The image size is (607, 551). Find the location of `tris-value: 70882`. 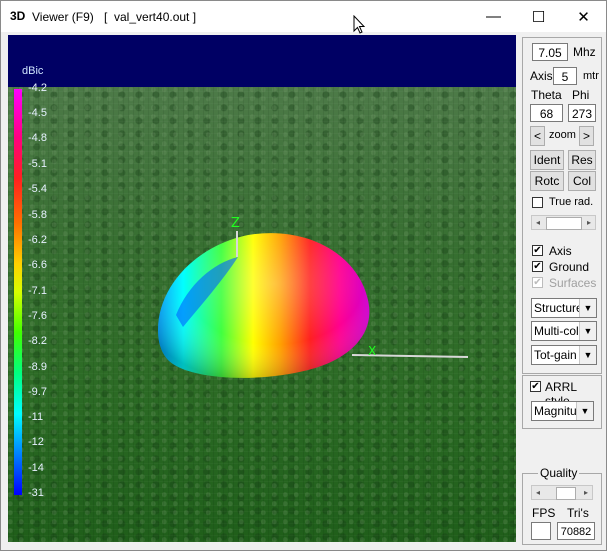

tris-value: 70882 is located at coordinates (576, 531).